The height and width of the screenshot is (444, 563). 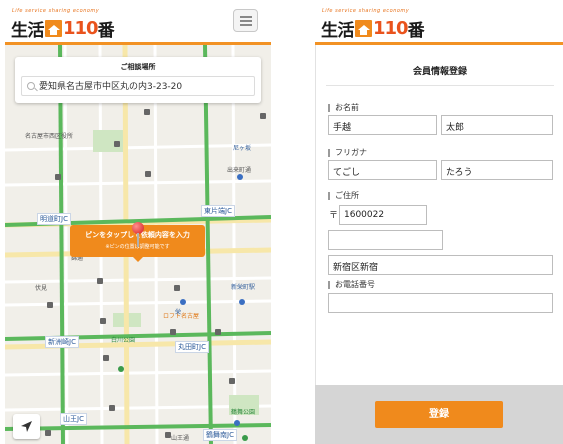 What do you see at coordinates (497, 125) in the screenshot?
I see `first-name-field: 太郎` at bounding box center [497, 125].